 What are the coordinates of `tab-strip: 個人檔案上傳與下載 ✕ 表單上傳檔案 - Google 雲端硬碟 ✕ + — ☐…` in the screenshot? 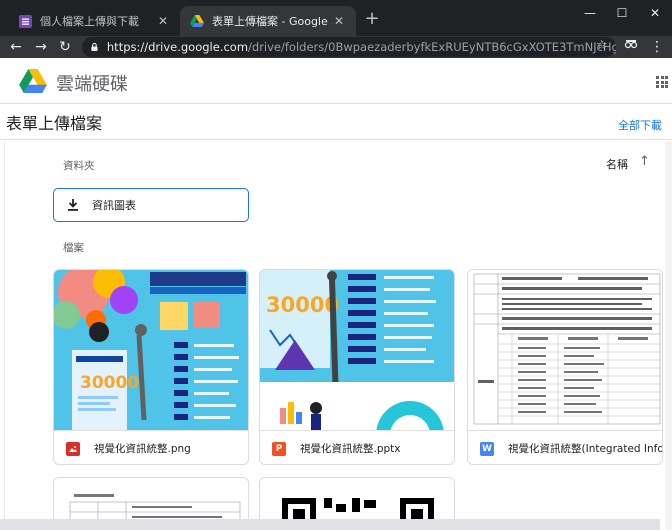 It's located at (336, 18).